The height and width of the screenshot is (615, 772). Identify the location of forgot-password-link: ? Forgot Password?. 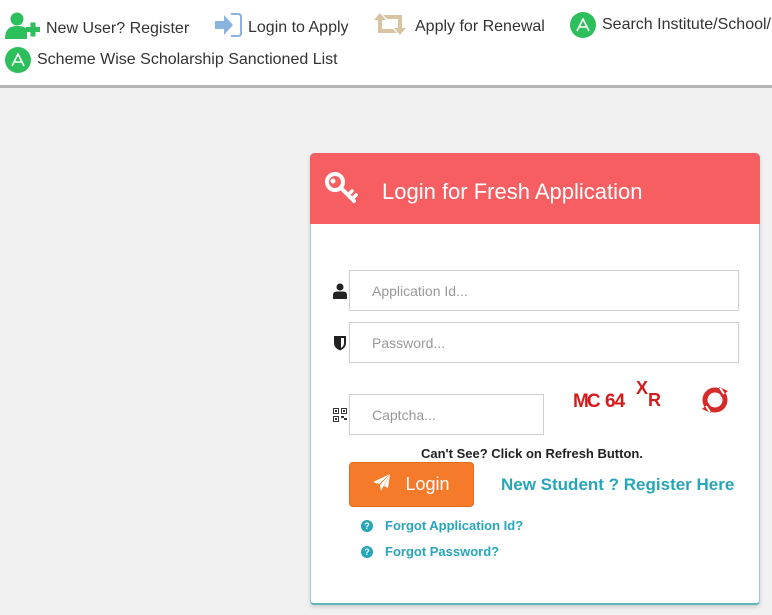
(430, 551).